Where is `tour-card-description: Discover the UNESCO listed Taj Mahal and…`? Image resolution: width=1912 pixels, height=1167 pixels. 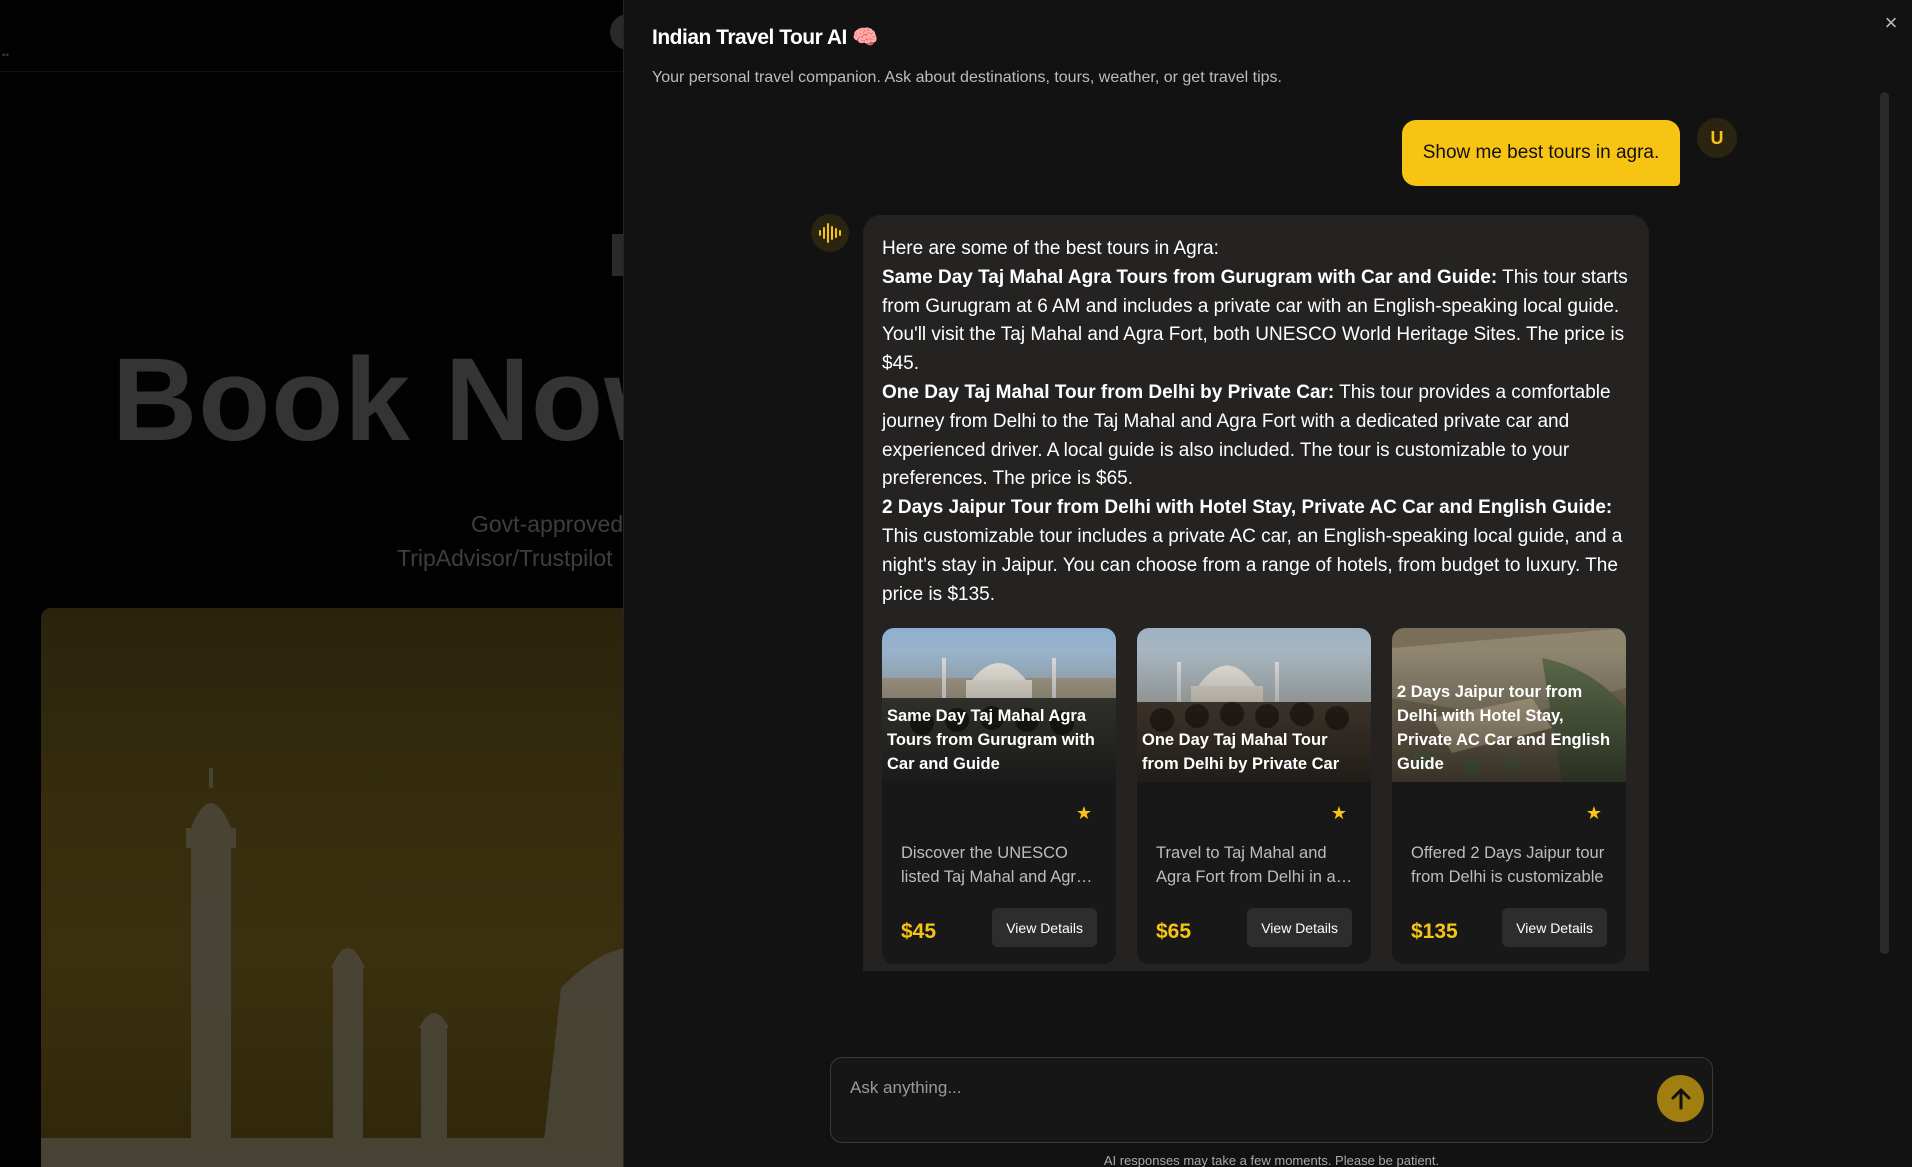
tour-card-description: Discover the UNESCO listed Taj Mahal and… is located at coordinates (993, 865).